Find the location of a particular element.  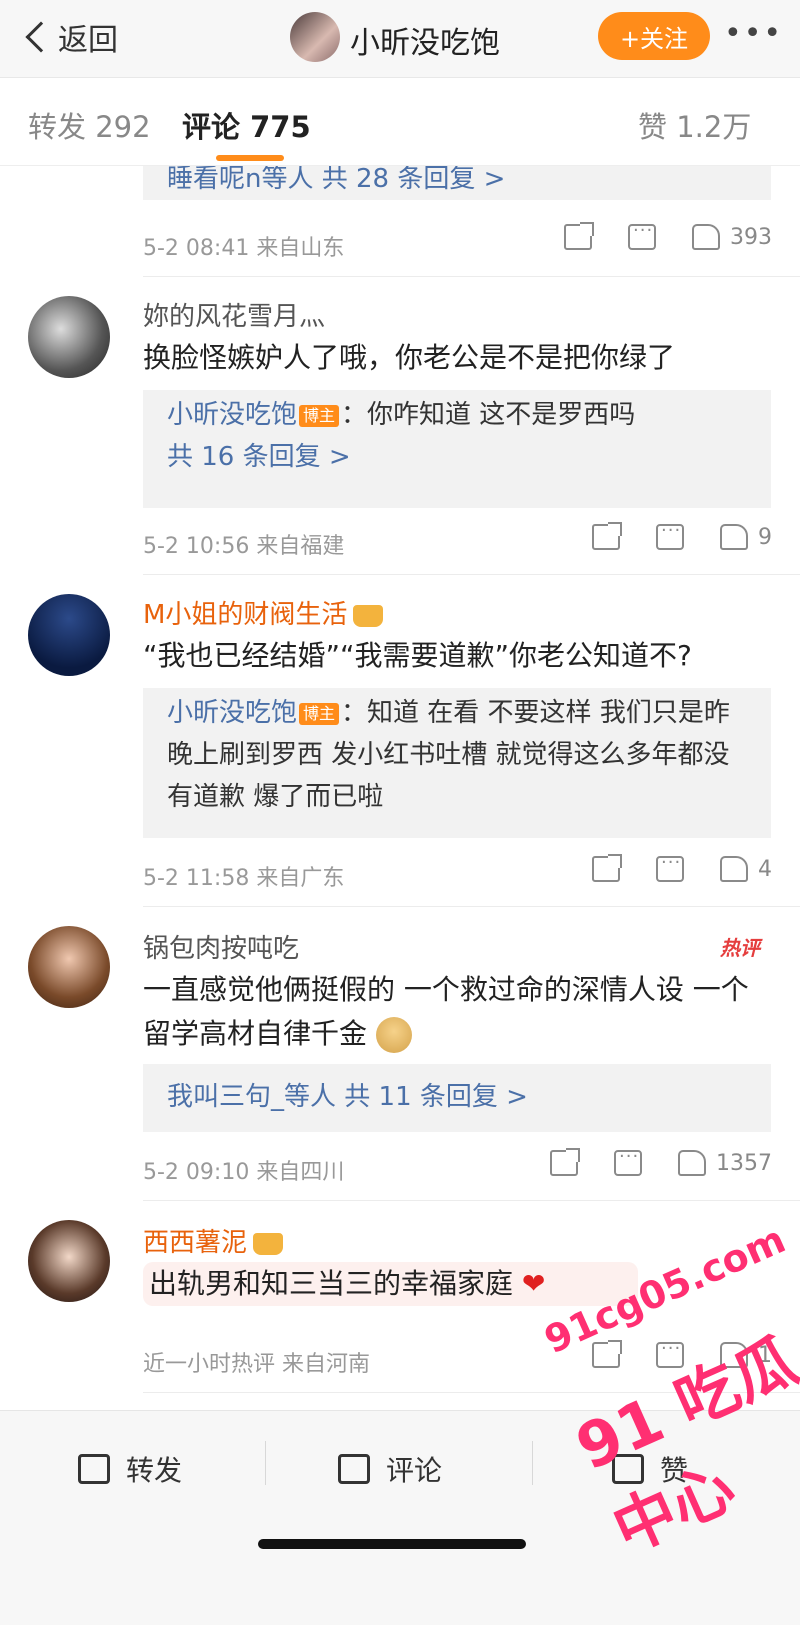

reply-summary: 我叫三句_等人 共 11 条回复 > is located at coordinates (457, 1098).